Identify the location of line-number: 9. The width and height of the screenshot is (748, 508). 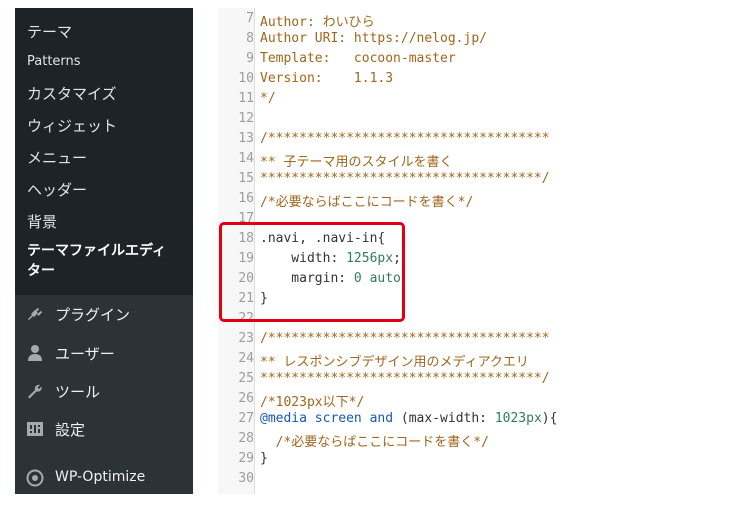
(250, 58).